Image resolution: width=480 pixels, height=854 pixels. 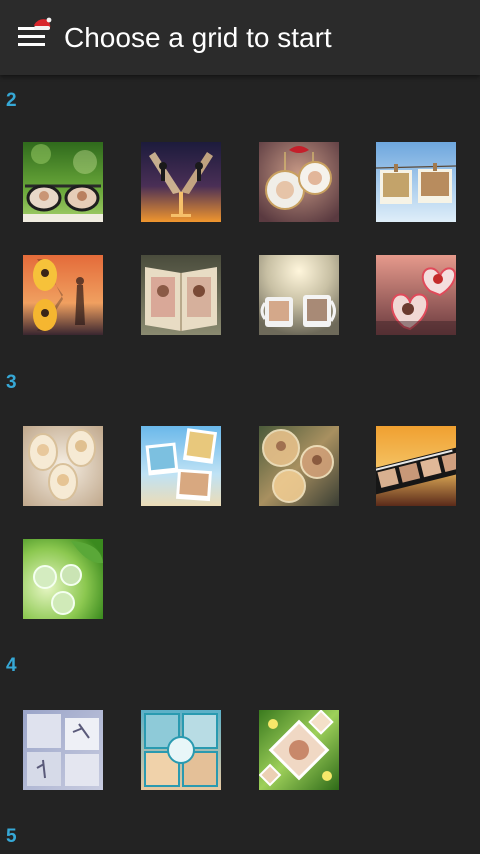 I want to click on menu-button, so click(x=34, y=36).